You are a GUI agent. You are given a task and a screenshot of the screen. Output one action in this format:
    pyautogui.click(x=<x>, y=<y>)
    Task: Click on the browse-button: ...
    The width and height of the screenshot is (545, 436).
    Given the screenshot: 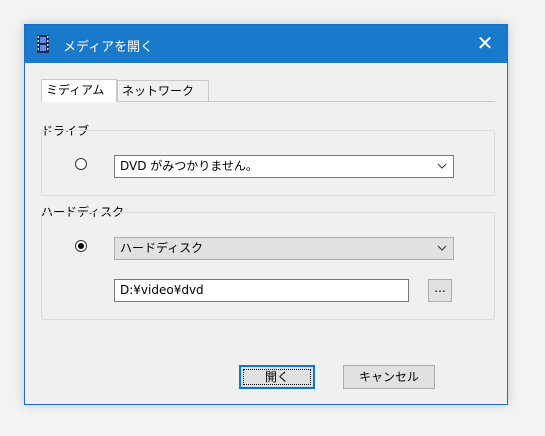 What is the action you would take?
    pyautogui.click(x=440, y=290)
    